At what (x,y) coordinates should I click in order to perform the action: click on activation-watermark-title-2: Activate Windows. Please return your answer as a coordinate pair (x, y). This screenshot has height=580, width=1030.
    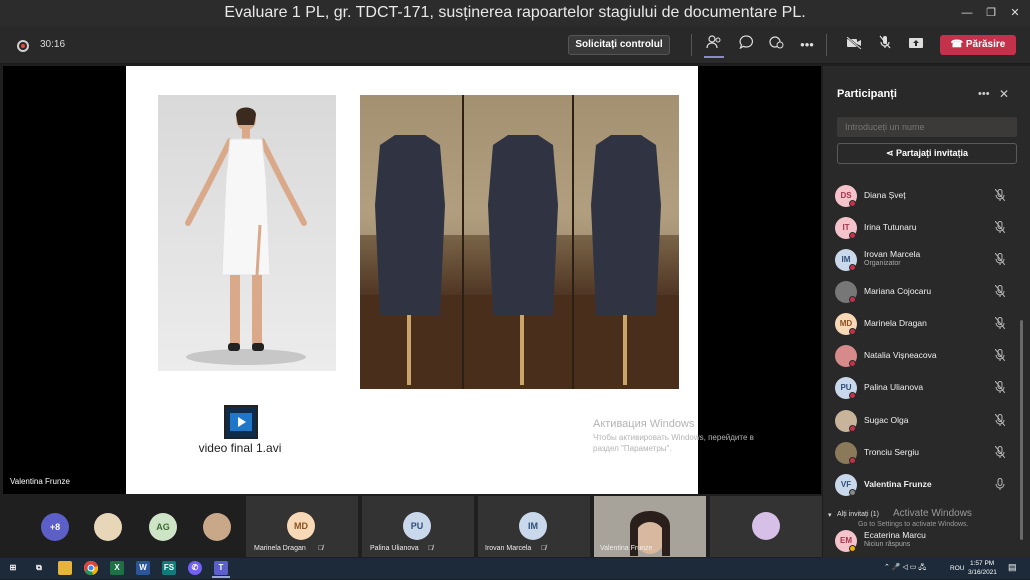
    Looking at the image, I should click on (932, 513).